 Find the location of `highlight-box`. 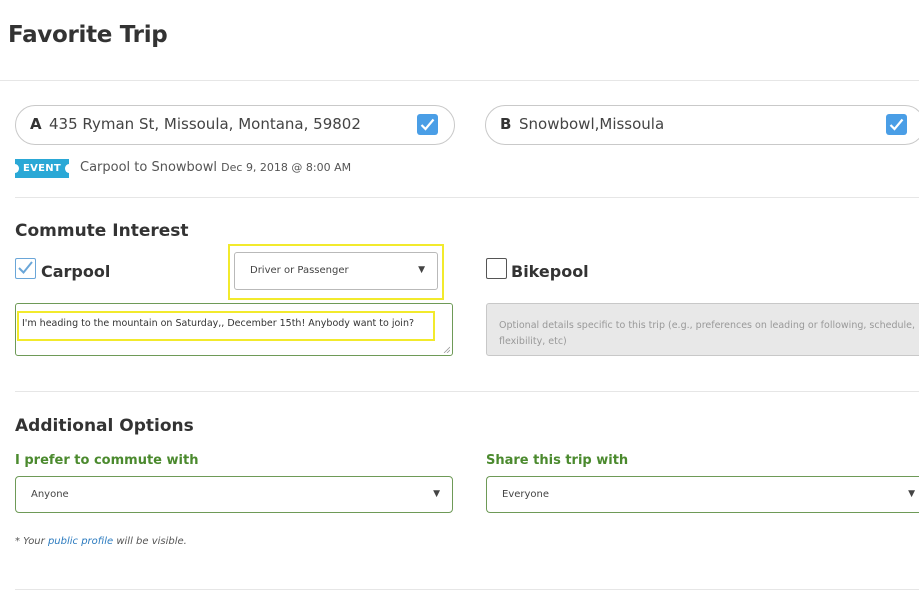

highlight-box is located at coordinates (226, 326).